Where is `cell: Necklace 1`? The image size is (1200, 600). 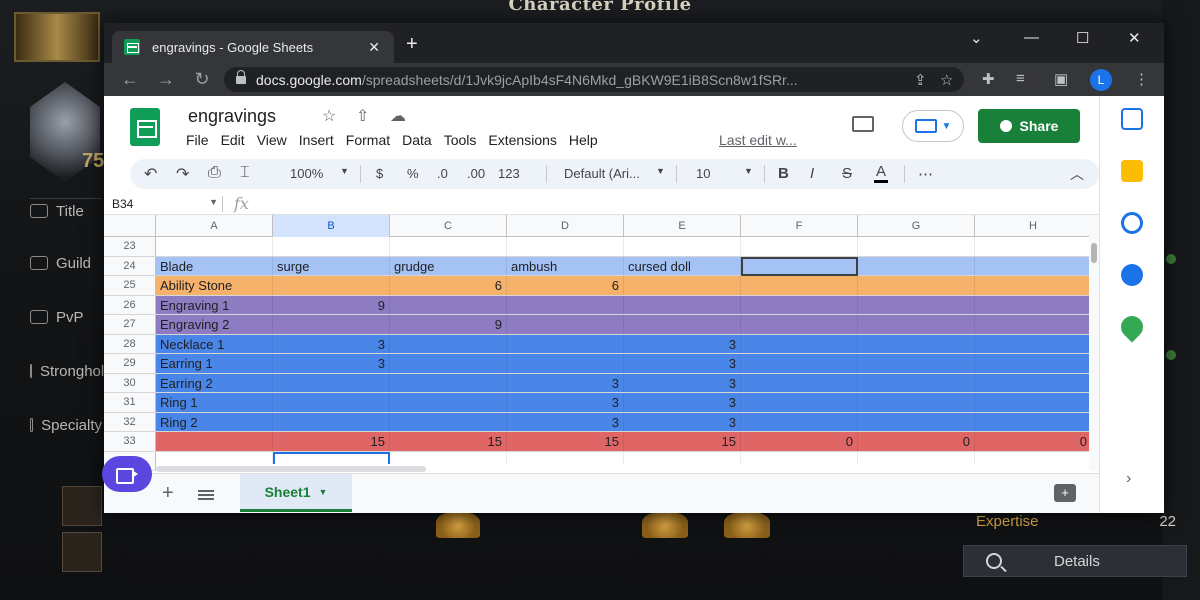
cell: Necklace 1 is located at coordinates (214, 343).